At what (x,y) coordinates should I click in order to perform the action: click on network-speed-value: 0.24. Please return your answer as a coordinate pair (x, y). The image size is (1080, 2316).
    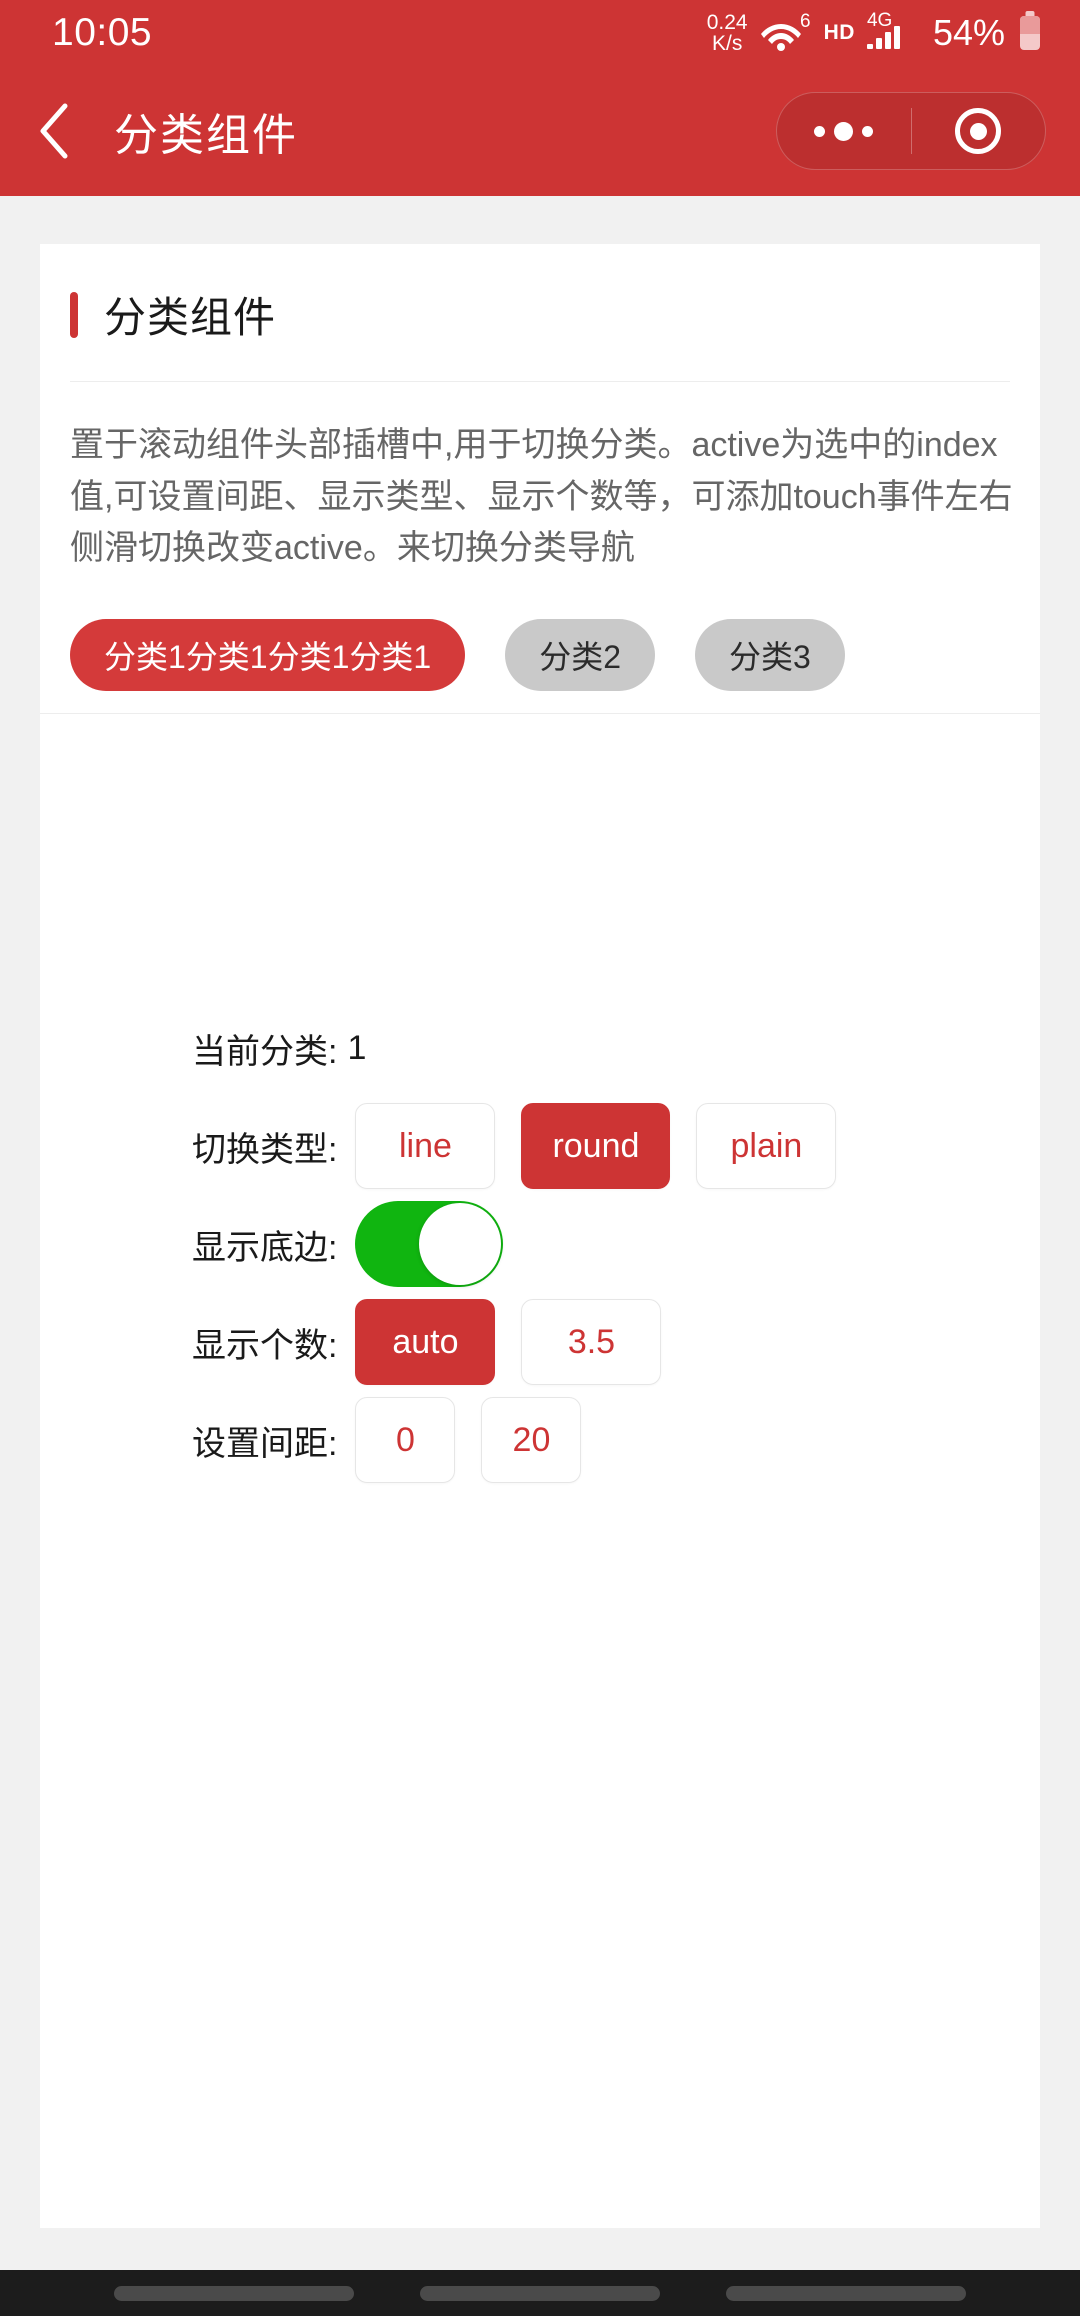
    Looking at the image, I should click on (727, 22).